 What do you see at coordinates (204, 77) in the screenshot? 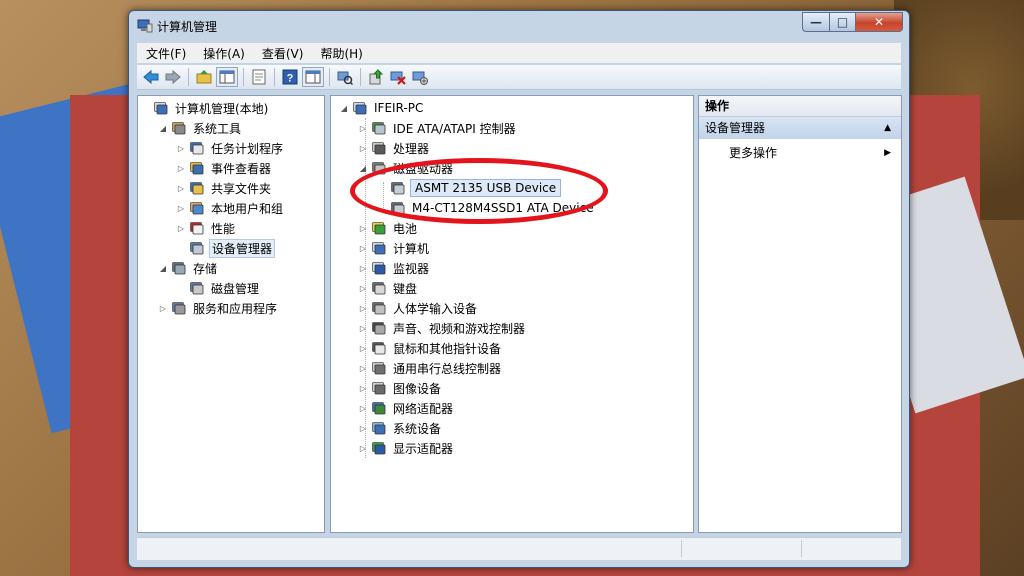
I see `up-folder-icon` at bounding box center [204, 77].